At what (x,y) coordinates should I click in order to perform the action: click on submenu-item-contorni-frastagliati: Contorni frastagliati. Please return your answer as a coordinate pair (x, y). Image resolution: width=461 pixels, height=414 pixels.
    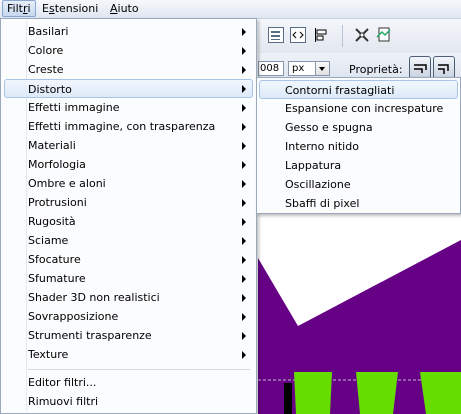
    Looking at the image, I should click on (358, 89).